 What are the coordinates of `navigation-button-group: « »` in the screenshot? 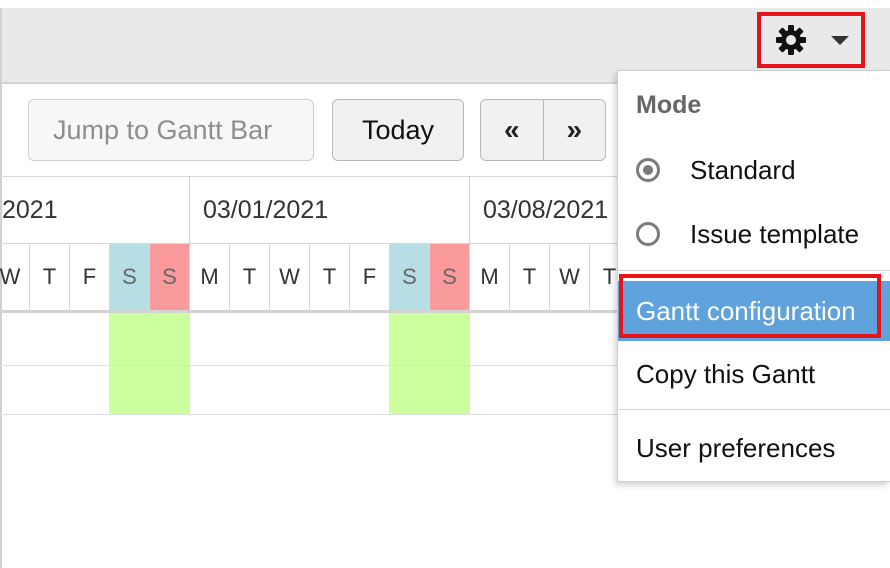 It's located at (543, 130).